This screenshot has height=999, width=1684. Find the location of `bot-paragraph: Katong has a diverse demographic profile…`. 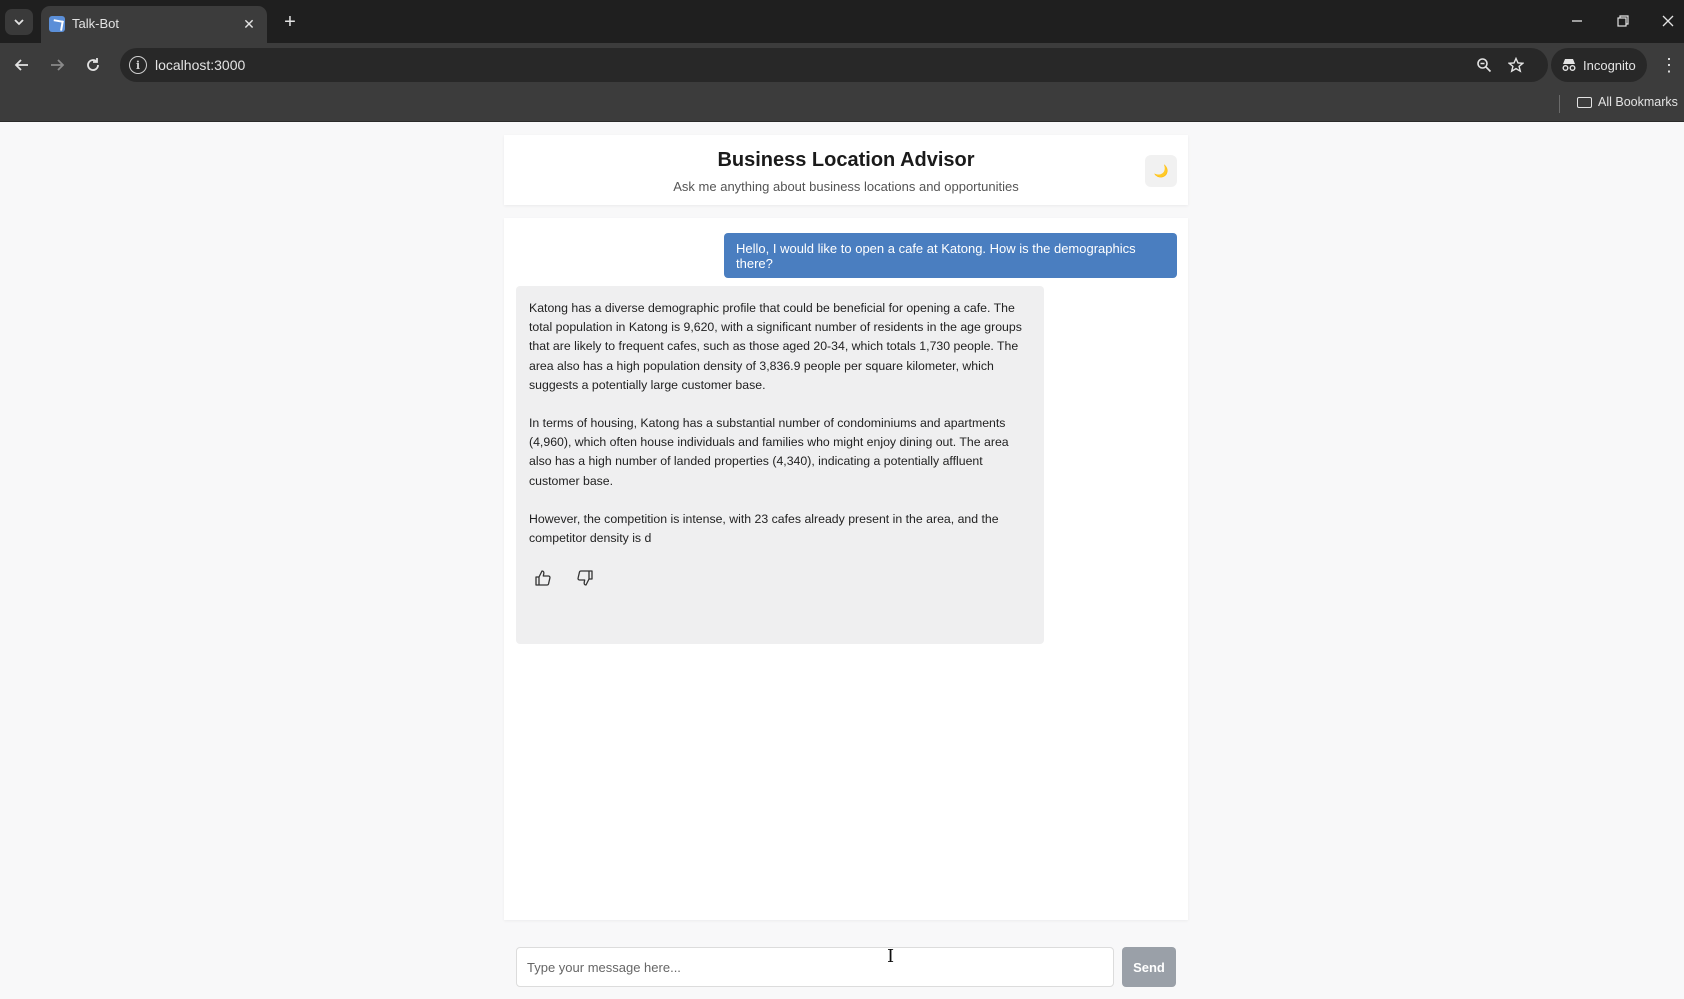

bot-paragraph: Katong has a diverse demographic profile… is located at coordinates (775, 346).